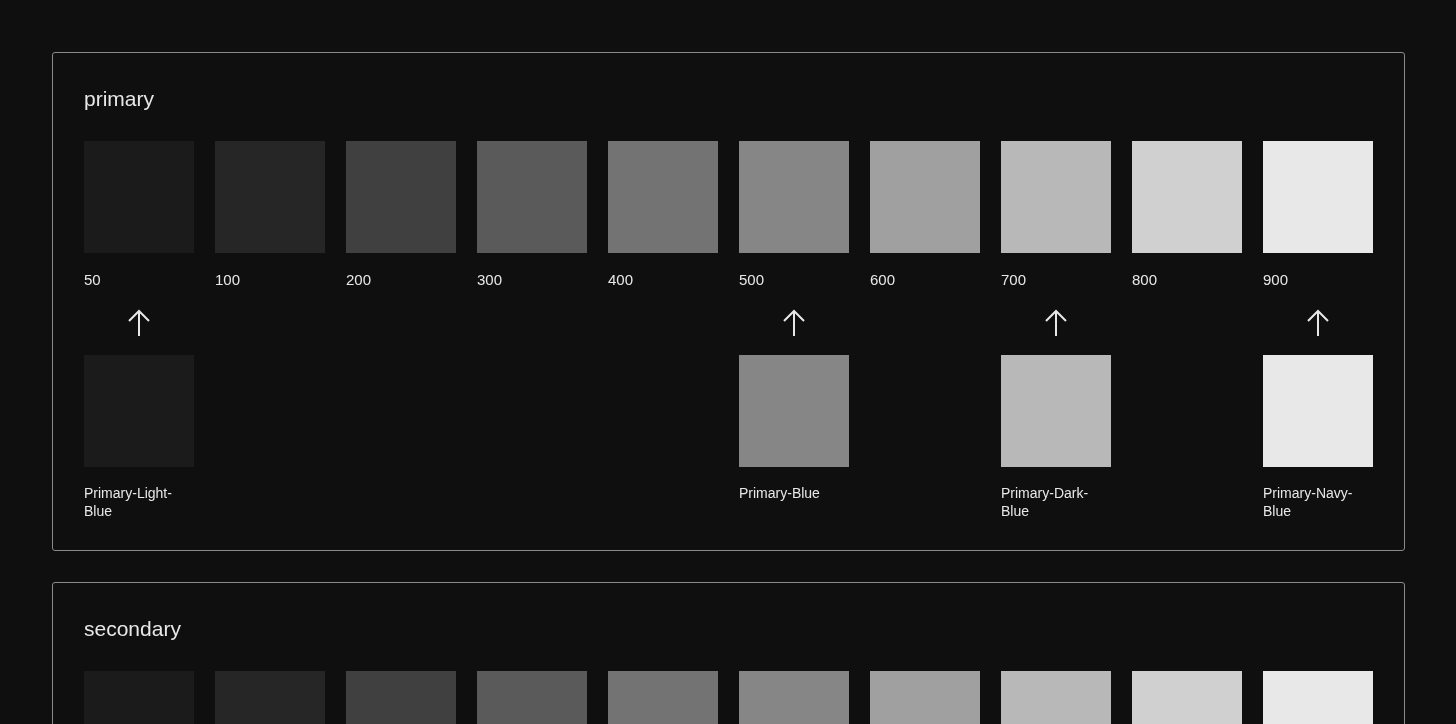  Describe the element at coordinates (1145, 280) in the screenshot. I see `shade-label: 800` at that location.